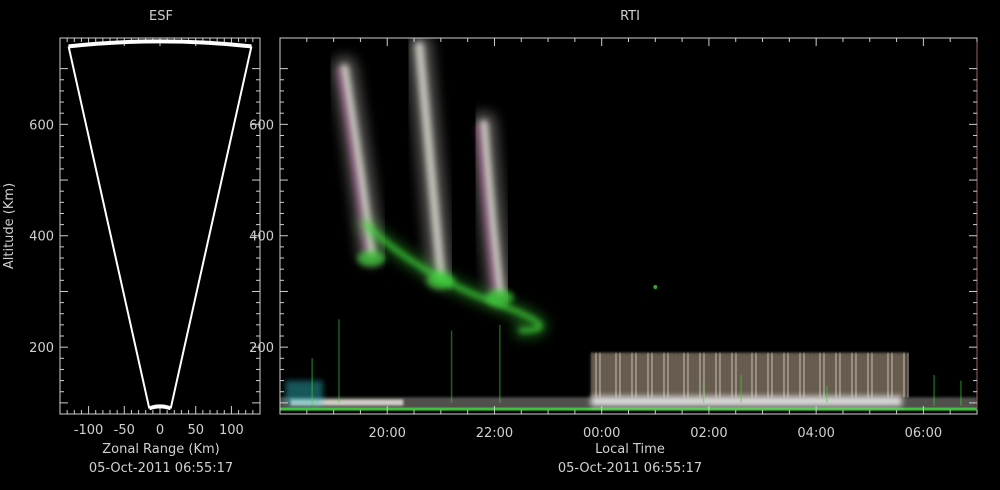 The height and width of the screenshot is (490, 1000). I want to click on rti-early-cyan-echo, so click(304, 393).